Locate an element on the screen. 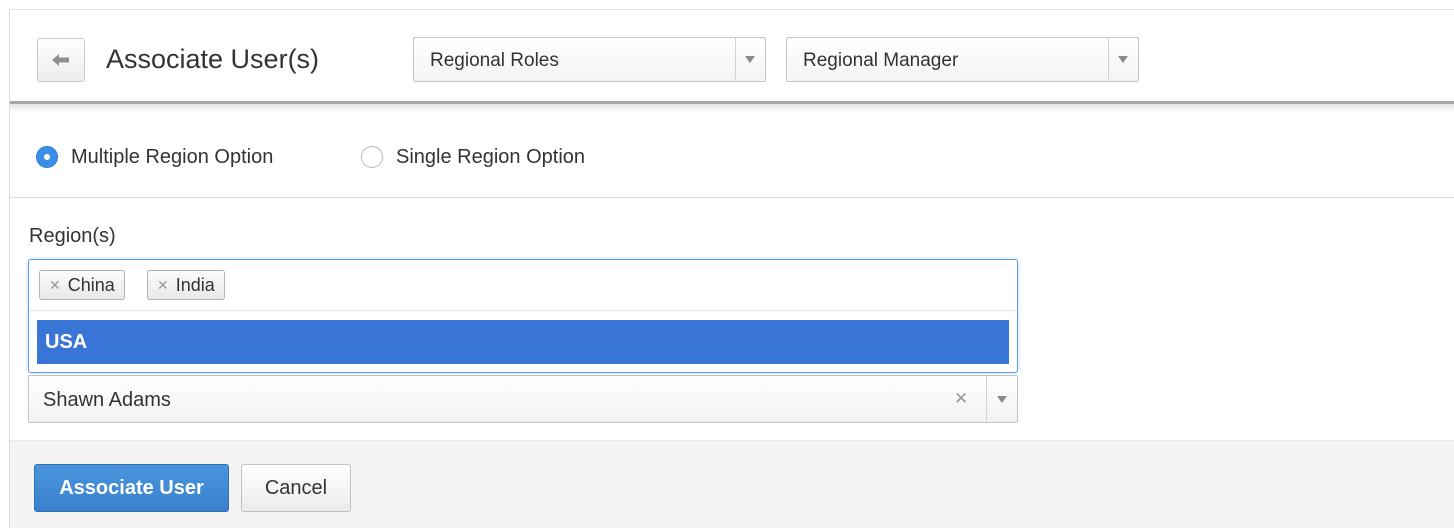  region-multiselect: ✕ China ✕ India USA is located at coordinates (523, 316).